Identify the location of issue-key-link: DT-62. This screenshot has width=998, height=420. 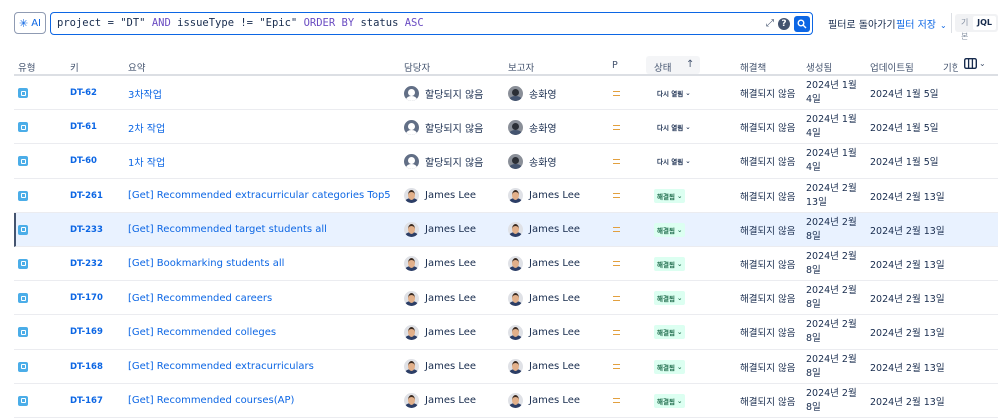
(83, 93).